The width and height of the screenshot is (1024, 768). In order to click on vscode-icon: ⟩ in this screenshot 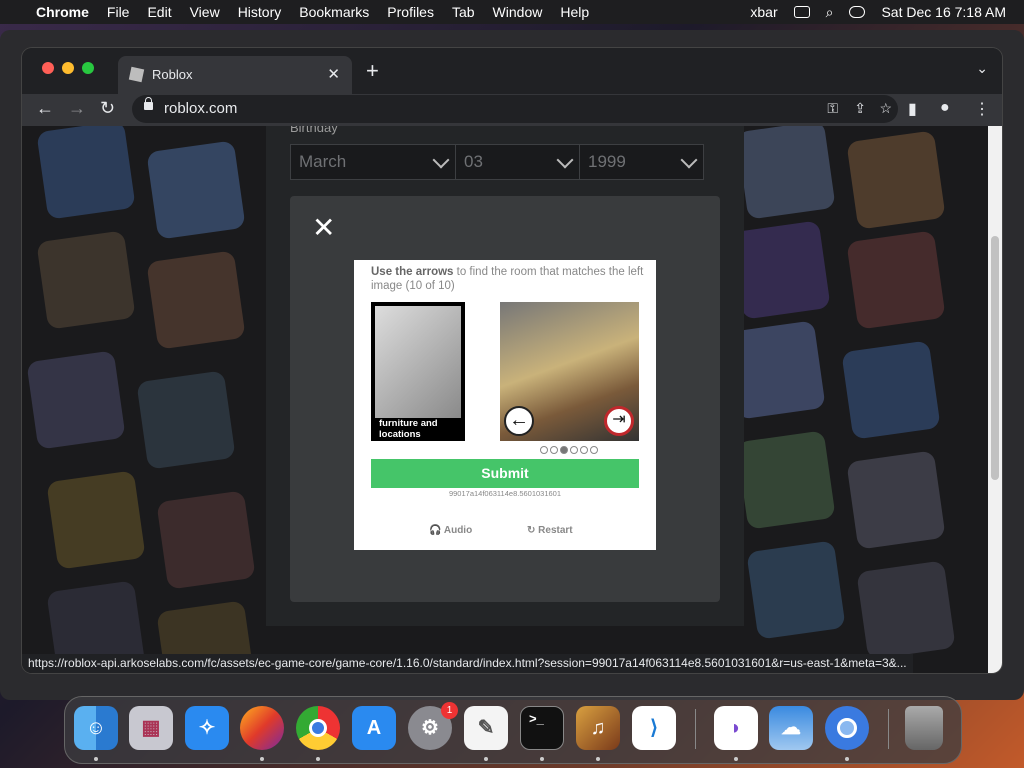, I will do `click(654, 728)`.